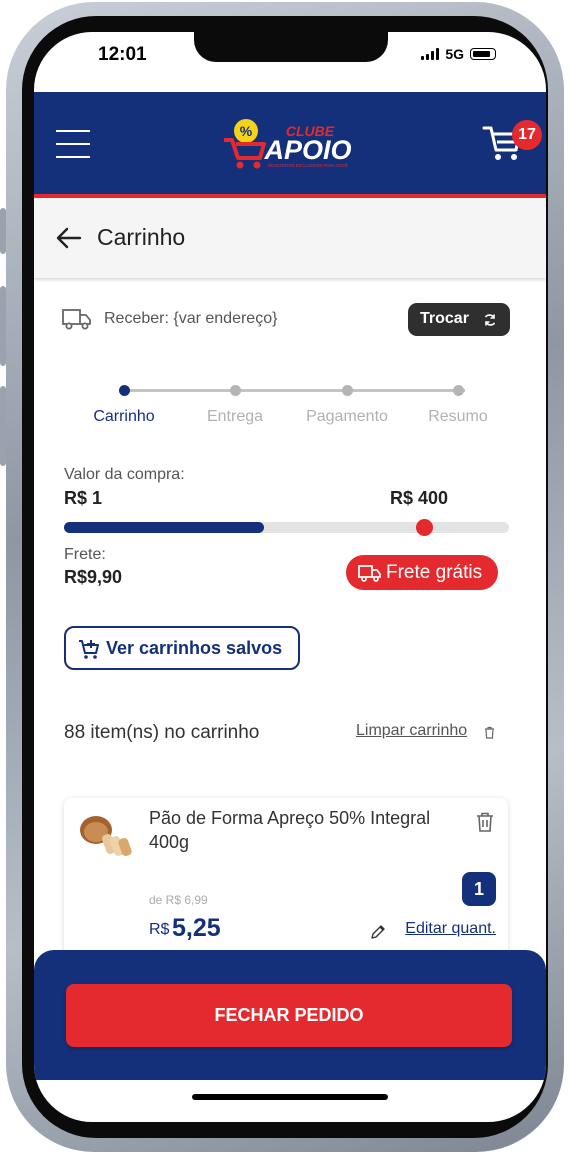 This screenshot has height=1156, width=570. What do you see at coordinates (286, 527) in the screenshot?
I see `purchase-progress-bar` at bounding box center [286, 527].